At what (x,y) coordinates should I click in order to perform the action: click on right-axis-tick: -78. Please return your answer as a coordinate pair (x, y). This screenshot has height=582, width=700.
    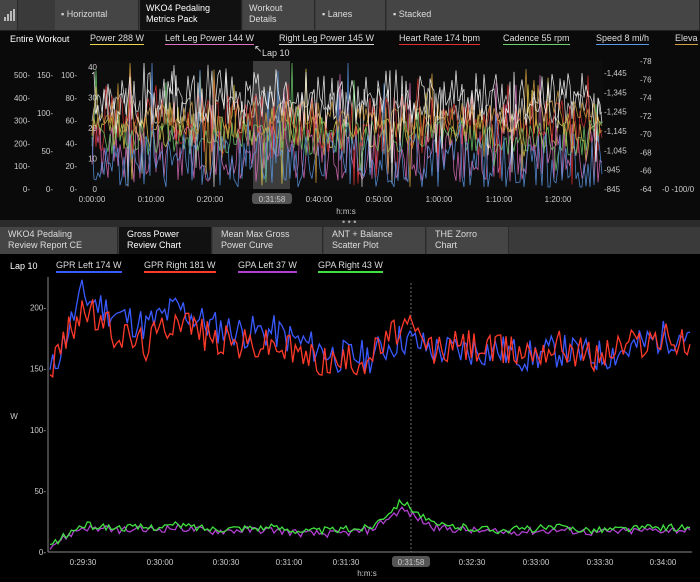
    Looking at the image, I should click on (646, 61).